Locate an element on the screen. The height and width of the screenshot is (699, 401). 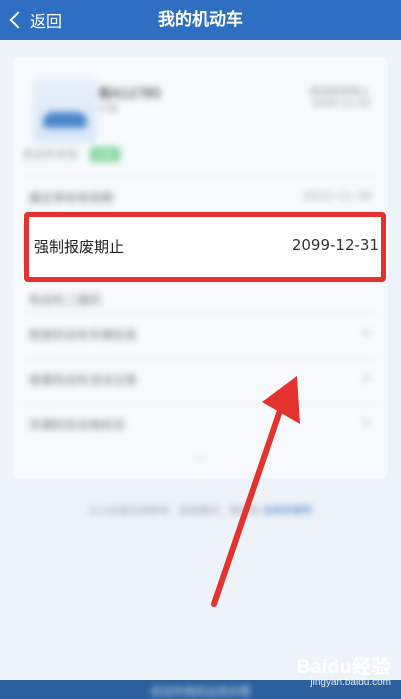
row-value: 2022-11-30 is located at coordinates (337, 196).